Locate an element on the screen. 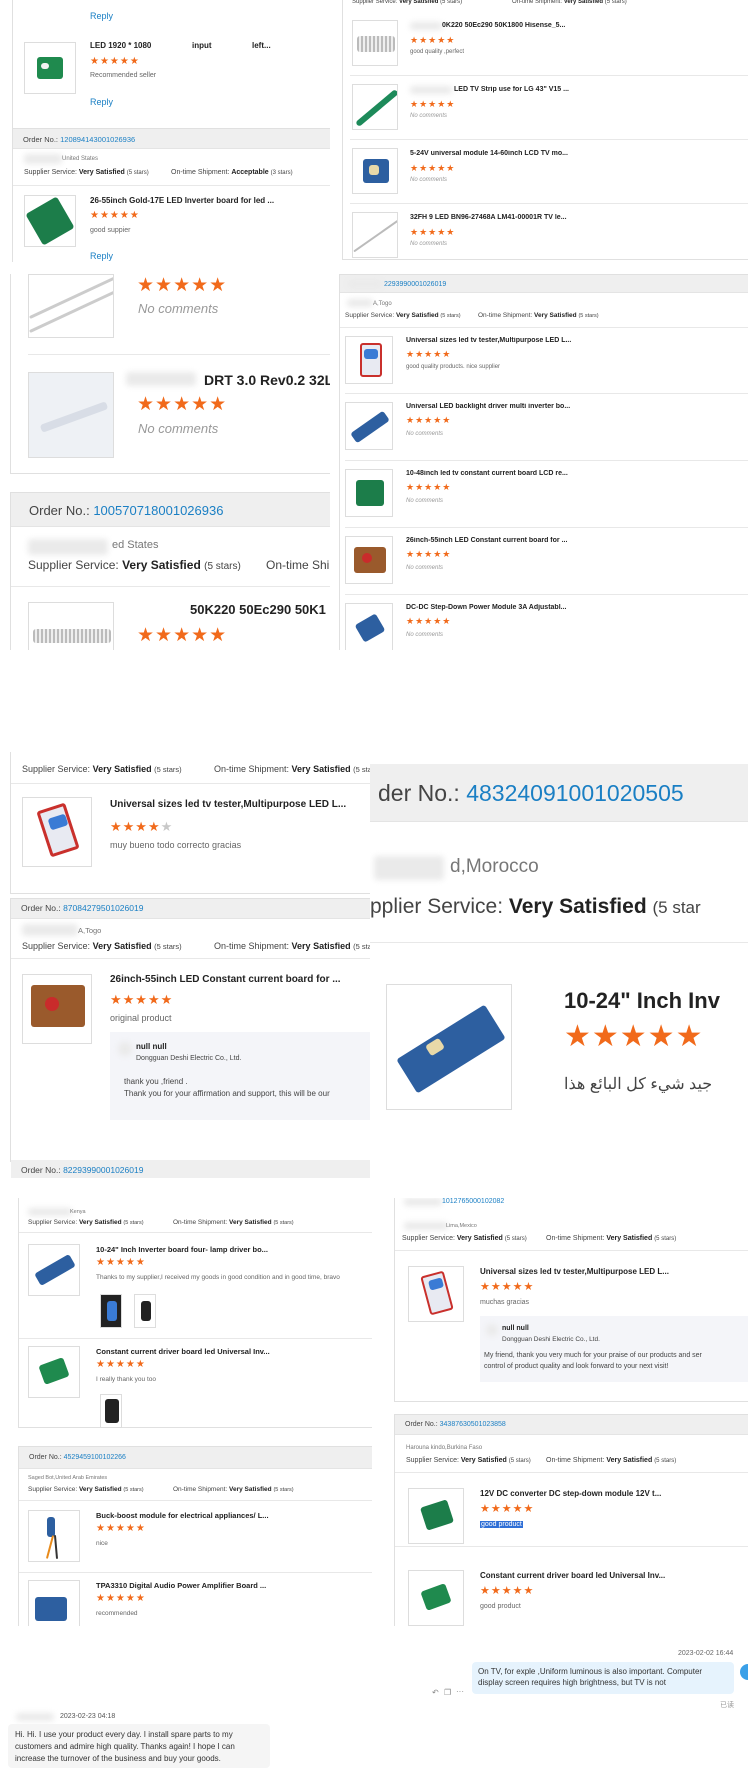 The image size is (748, 1772). product-title: DRT 3.0 Rev0.2 32LE is located at coordinates (267, 380).